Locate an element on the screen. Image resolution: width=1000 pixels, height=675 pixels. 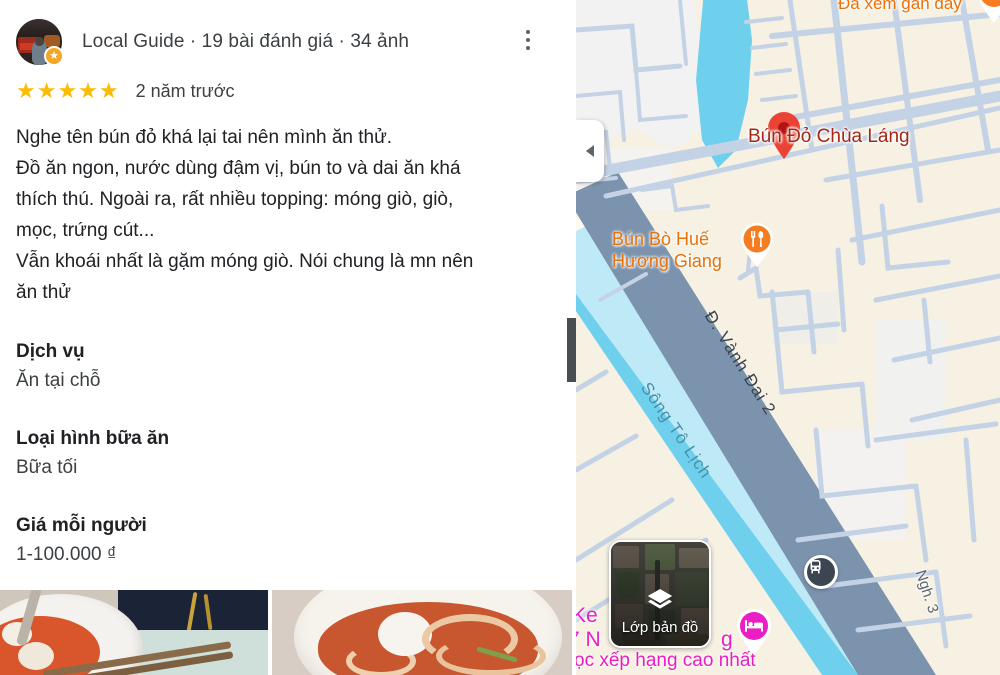
attribute-title: Loại hình bữa ăn is located at coordinates (93, 438).